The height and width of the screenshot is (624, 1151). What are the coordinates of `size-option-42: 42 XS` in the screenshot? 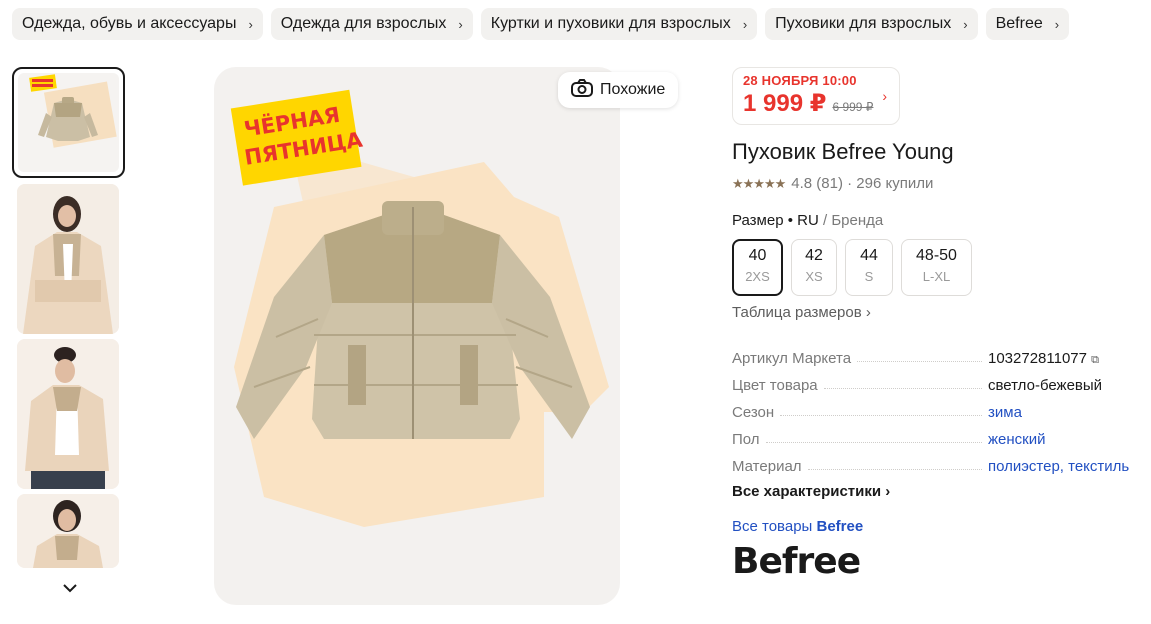 It's located at (814, 267).